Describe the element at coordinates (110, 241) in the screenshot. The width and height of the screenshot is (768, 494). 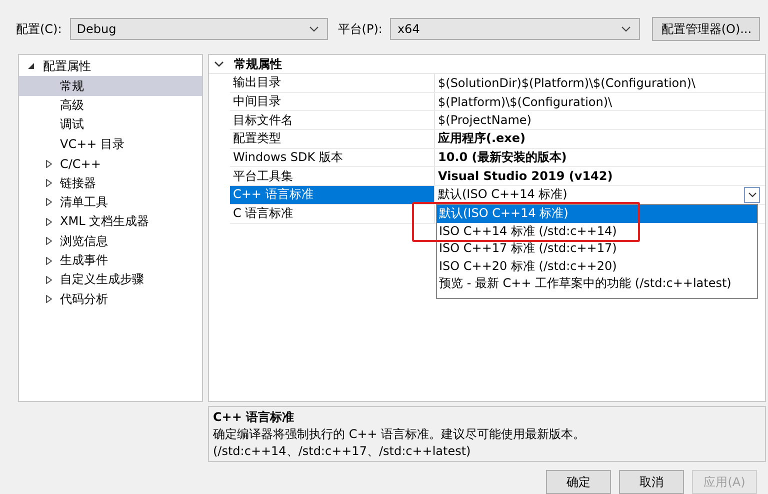
I see `tree-item: 浏览信息` at that location.